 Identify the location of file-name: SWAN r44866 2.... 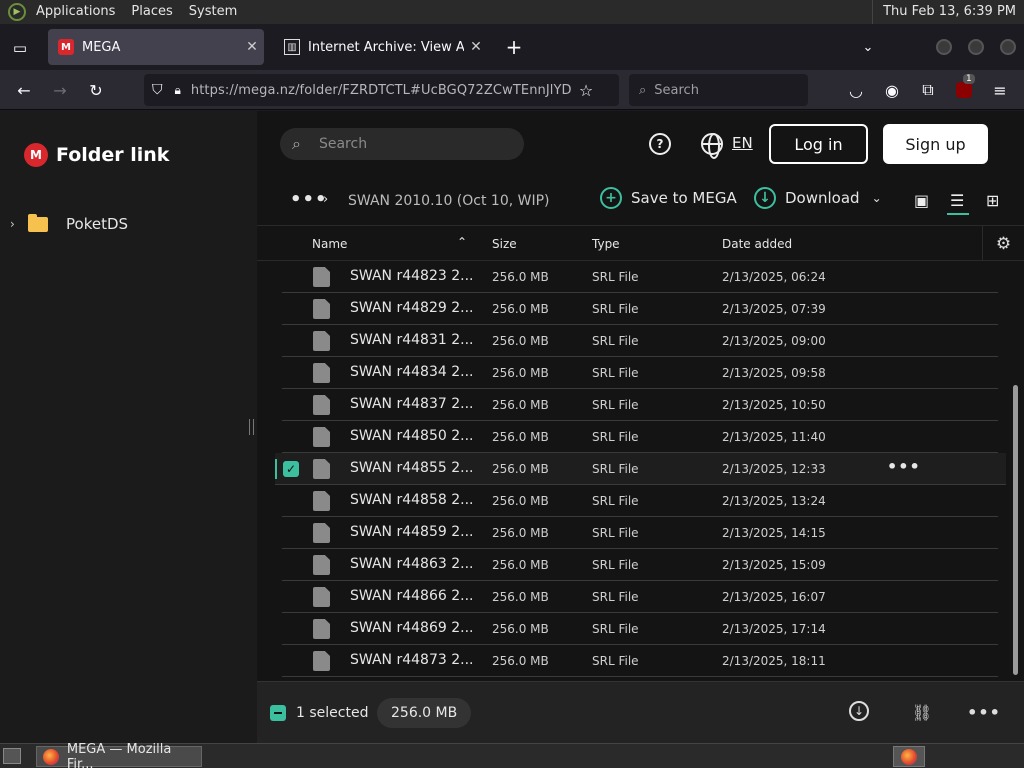
(412, 596).